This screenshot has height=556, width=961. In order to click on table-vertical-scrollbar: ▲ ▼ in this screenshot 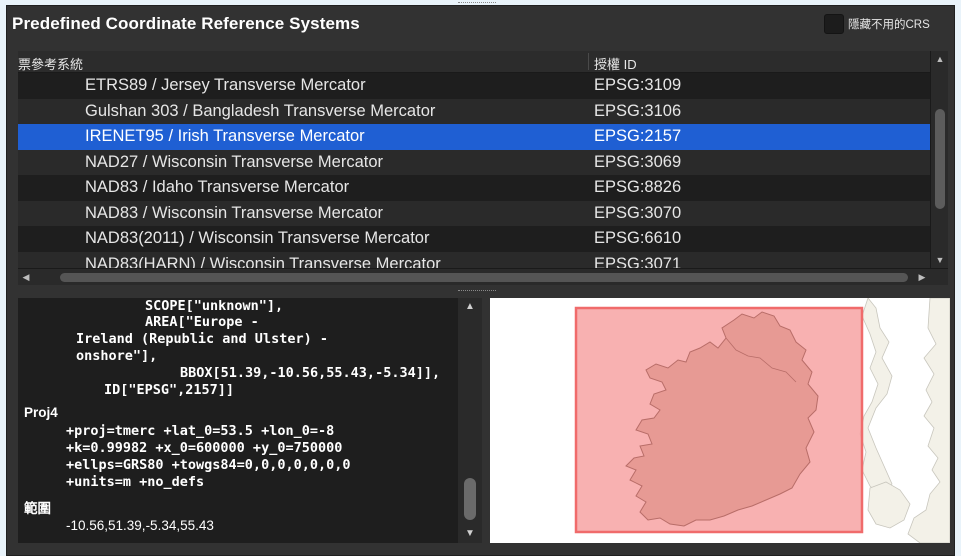, I will do `click(939, 159)`.